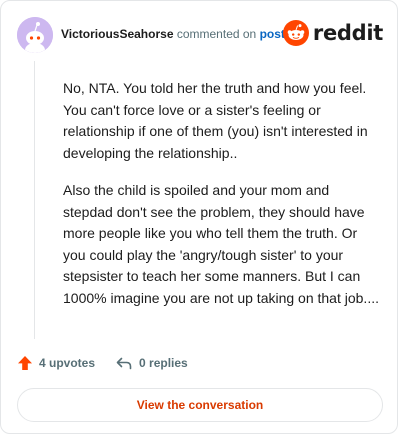 The image size is (400, 436). What do you see at coordinates (295, 33) in the screenshot?
I see `reddit-snoo-icon` at bounding box center [295, 33].